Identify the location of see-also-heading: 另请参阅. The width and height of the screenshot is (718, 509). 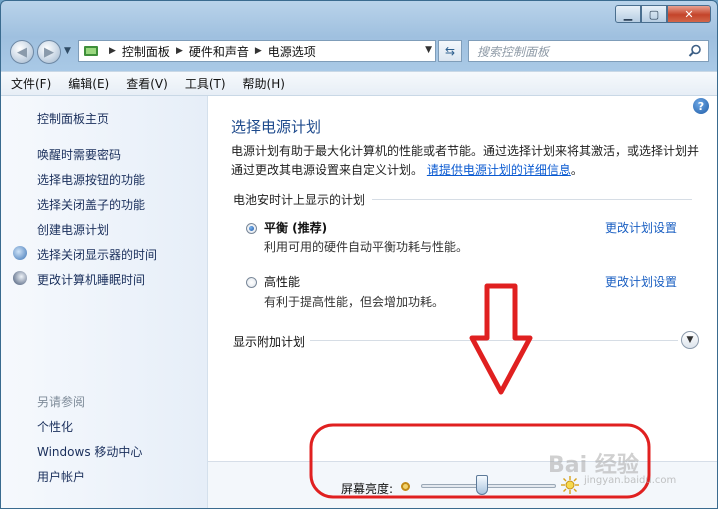
(61, 402).